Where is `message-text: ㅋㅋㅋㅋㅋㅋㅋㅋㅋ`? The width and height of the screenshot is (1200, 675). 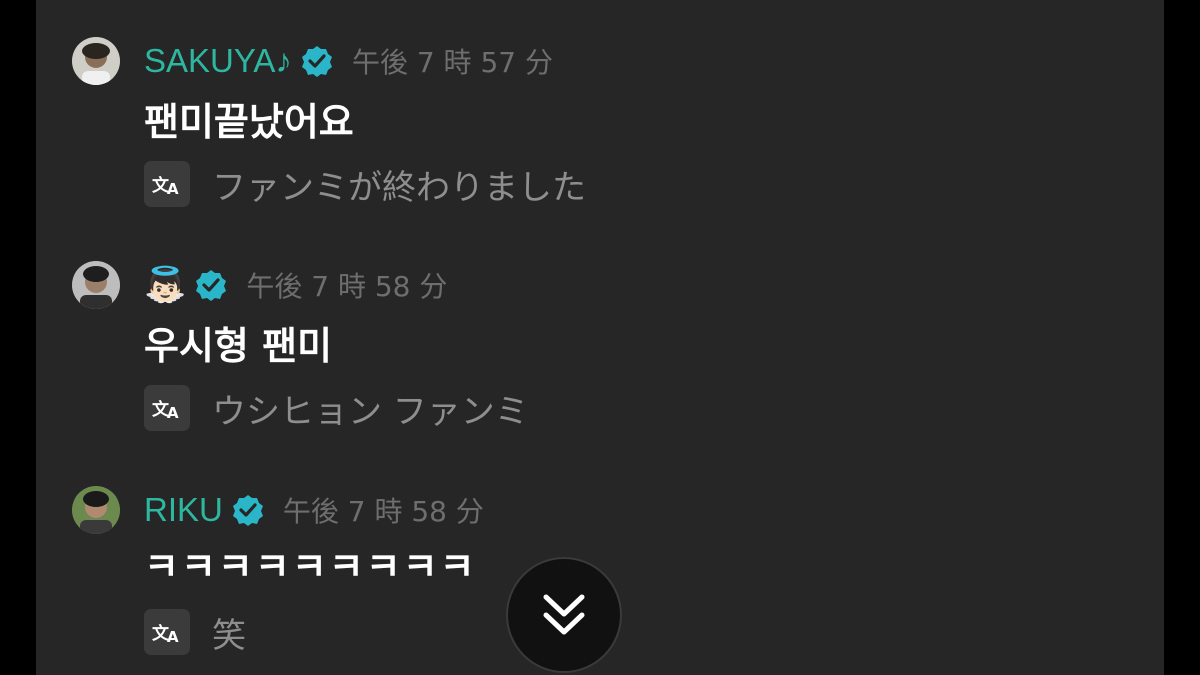
message-text: ㅋㅋㅋㅋㅋㅋㅋㅋㅋ is located at coordinates (310, 567).